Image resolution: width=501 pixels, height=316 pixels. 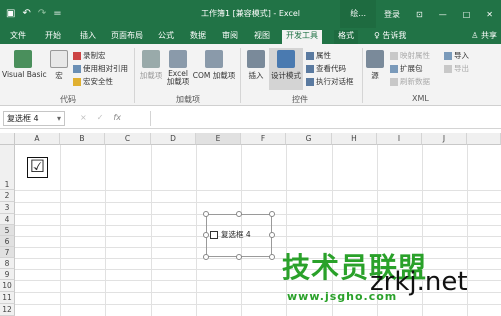 I want to click on record-macro-button: 录制宏, so click(x=89, y=55).